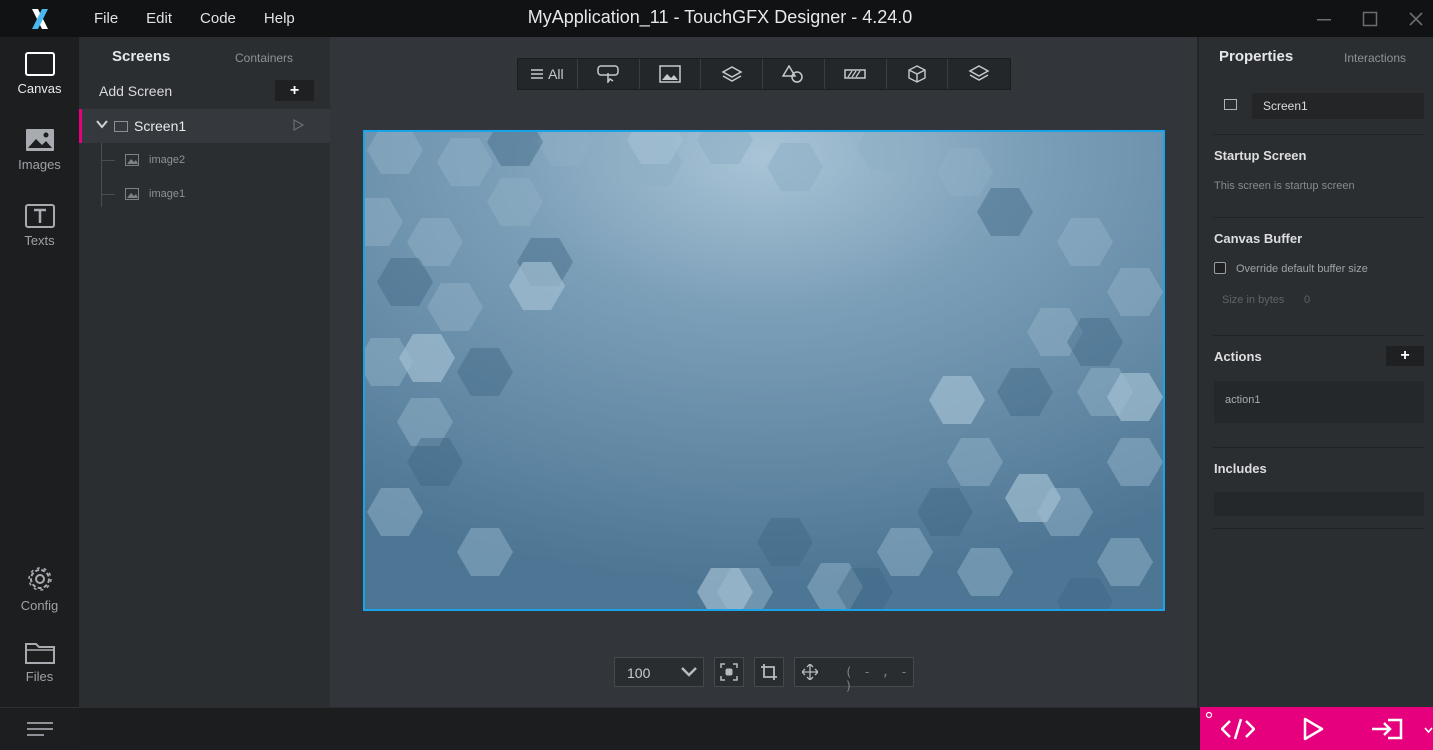 The height and width of the screenshot is (750, 1433). Describe the element at coordinates (1307, 300) in the screenshot. I see `size-in-bytes-value: 0` at that location.